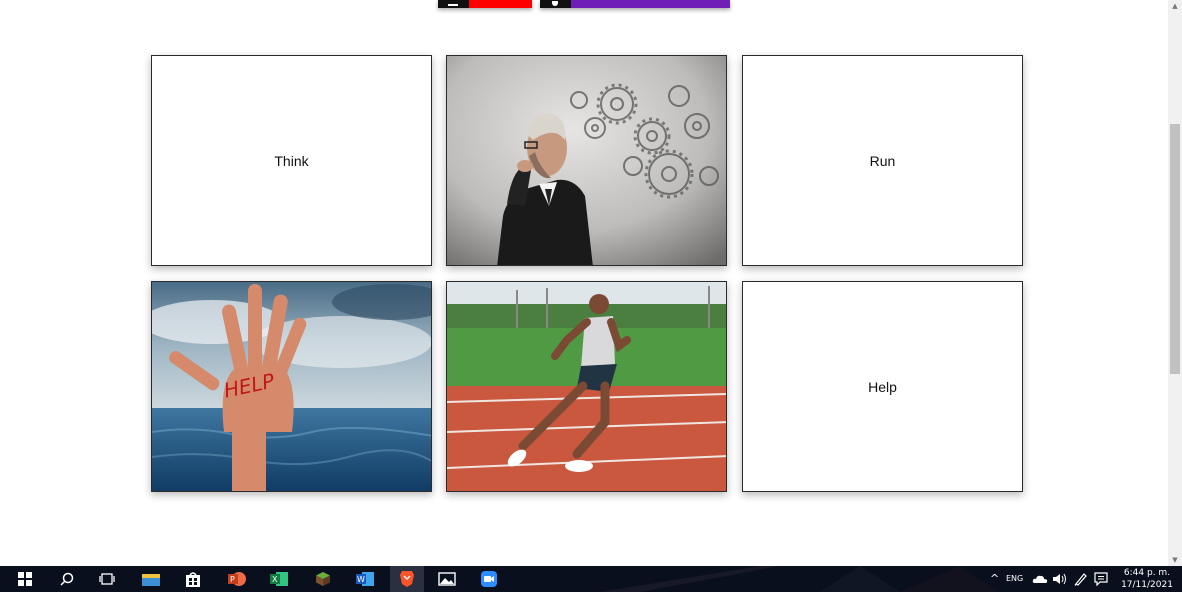 The height and width of the screenshot is (592, 1182). I want to click on keyboard-language-icon: ENG, so click(1014, 579).